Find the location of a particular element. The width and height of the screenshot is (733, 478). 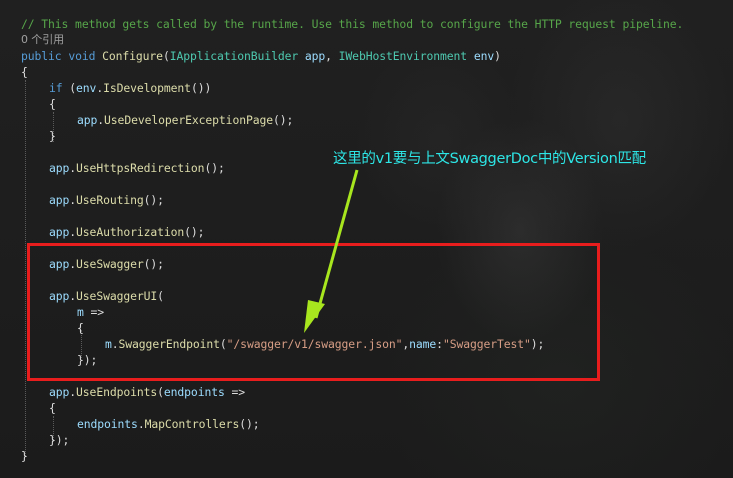

arrow-head-icon is located at coordinates (314, 316).